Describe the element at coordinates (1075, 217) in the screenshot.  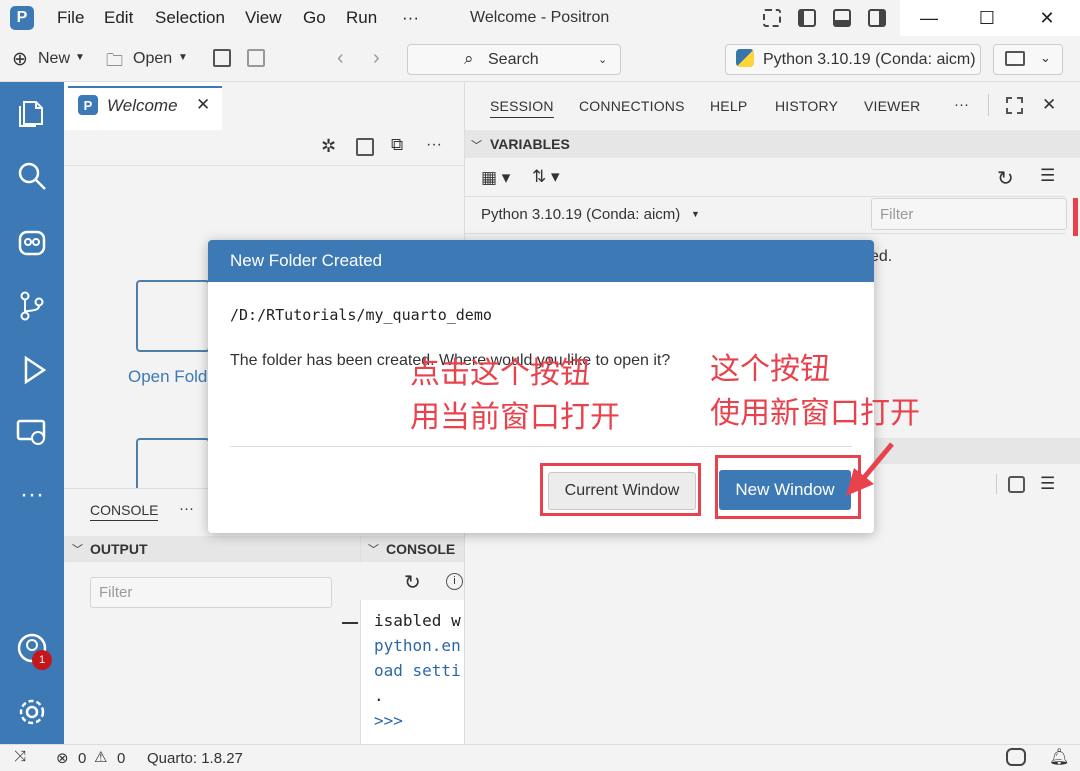
I see `scrollbar-marker` at that location.